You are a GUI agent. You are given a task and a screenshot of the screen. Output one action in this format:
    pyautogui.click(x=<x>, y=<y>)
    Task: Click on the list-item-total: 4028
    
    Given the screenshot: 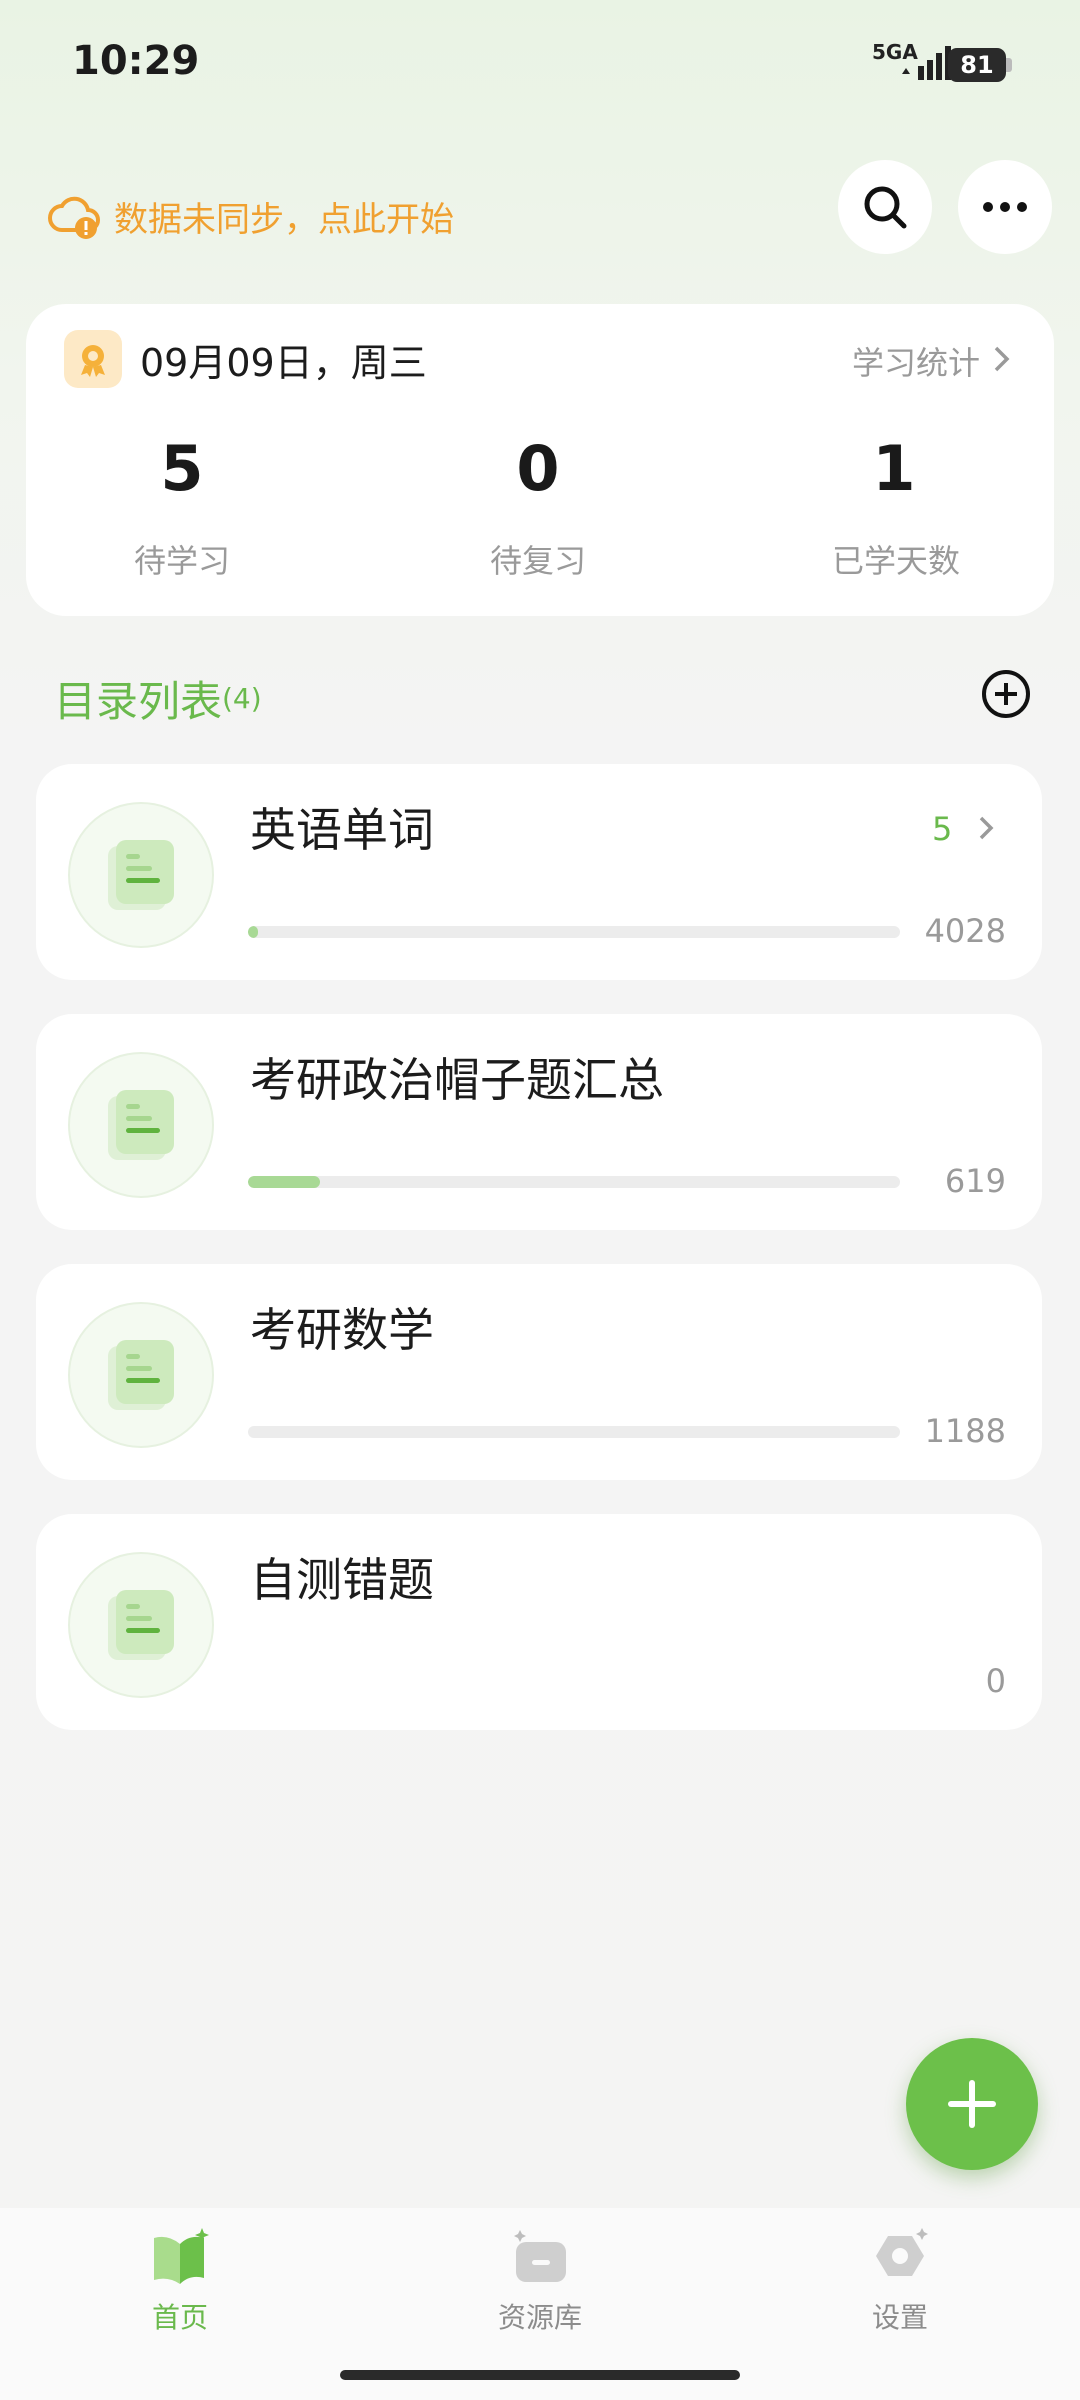 What is the action you would take?
    pyautogui.click(x=965, y=931)
    